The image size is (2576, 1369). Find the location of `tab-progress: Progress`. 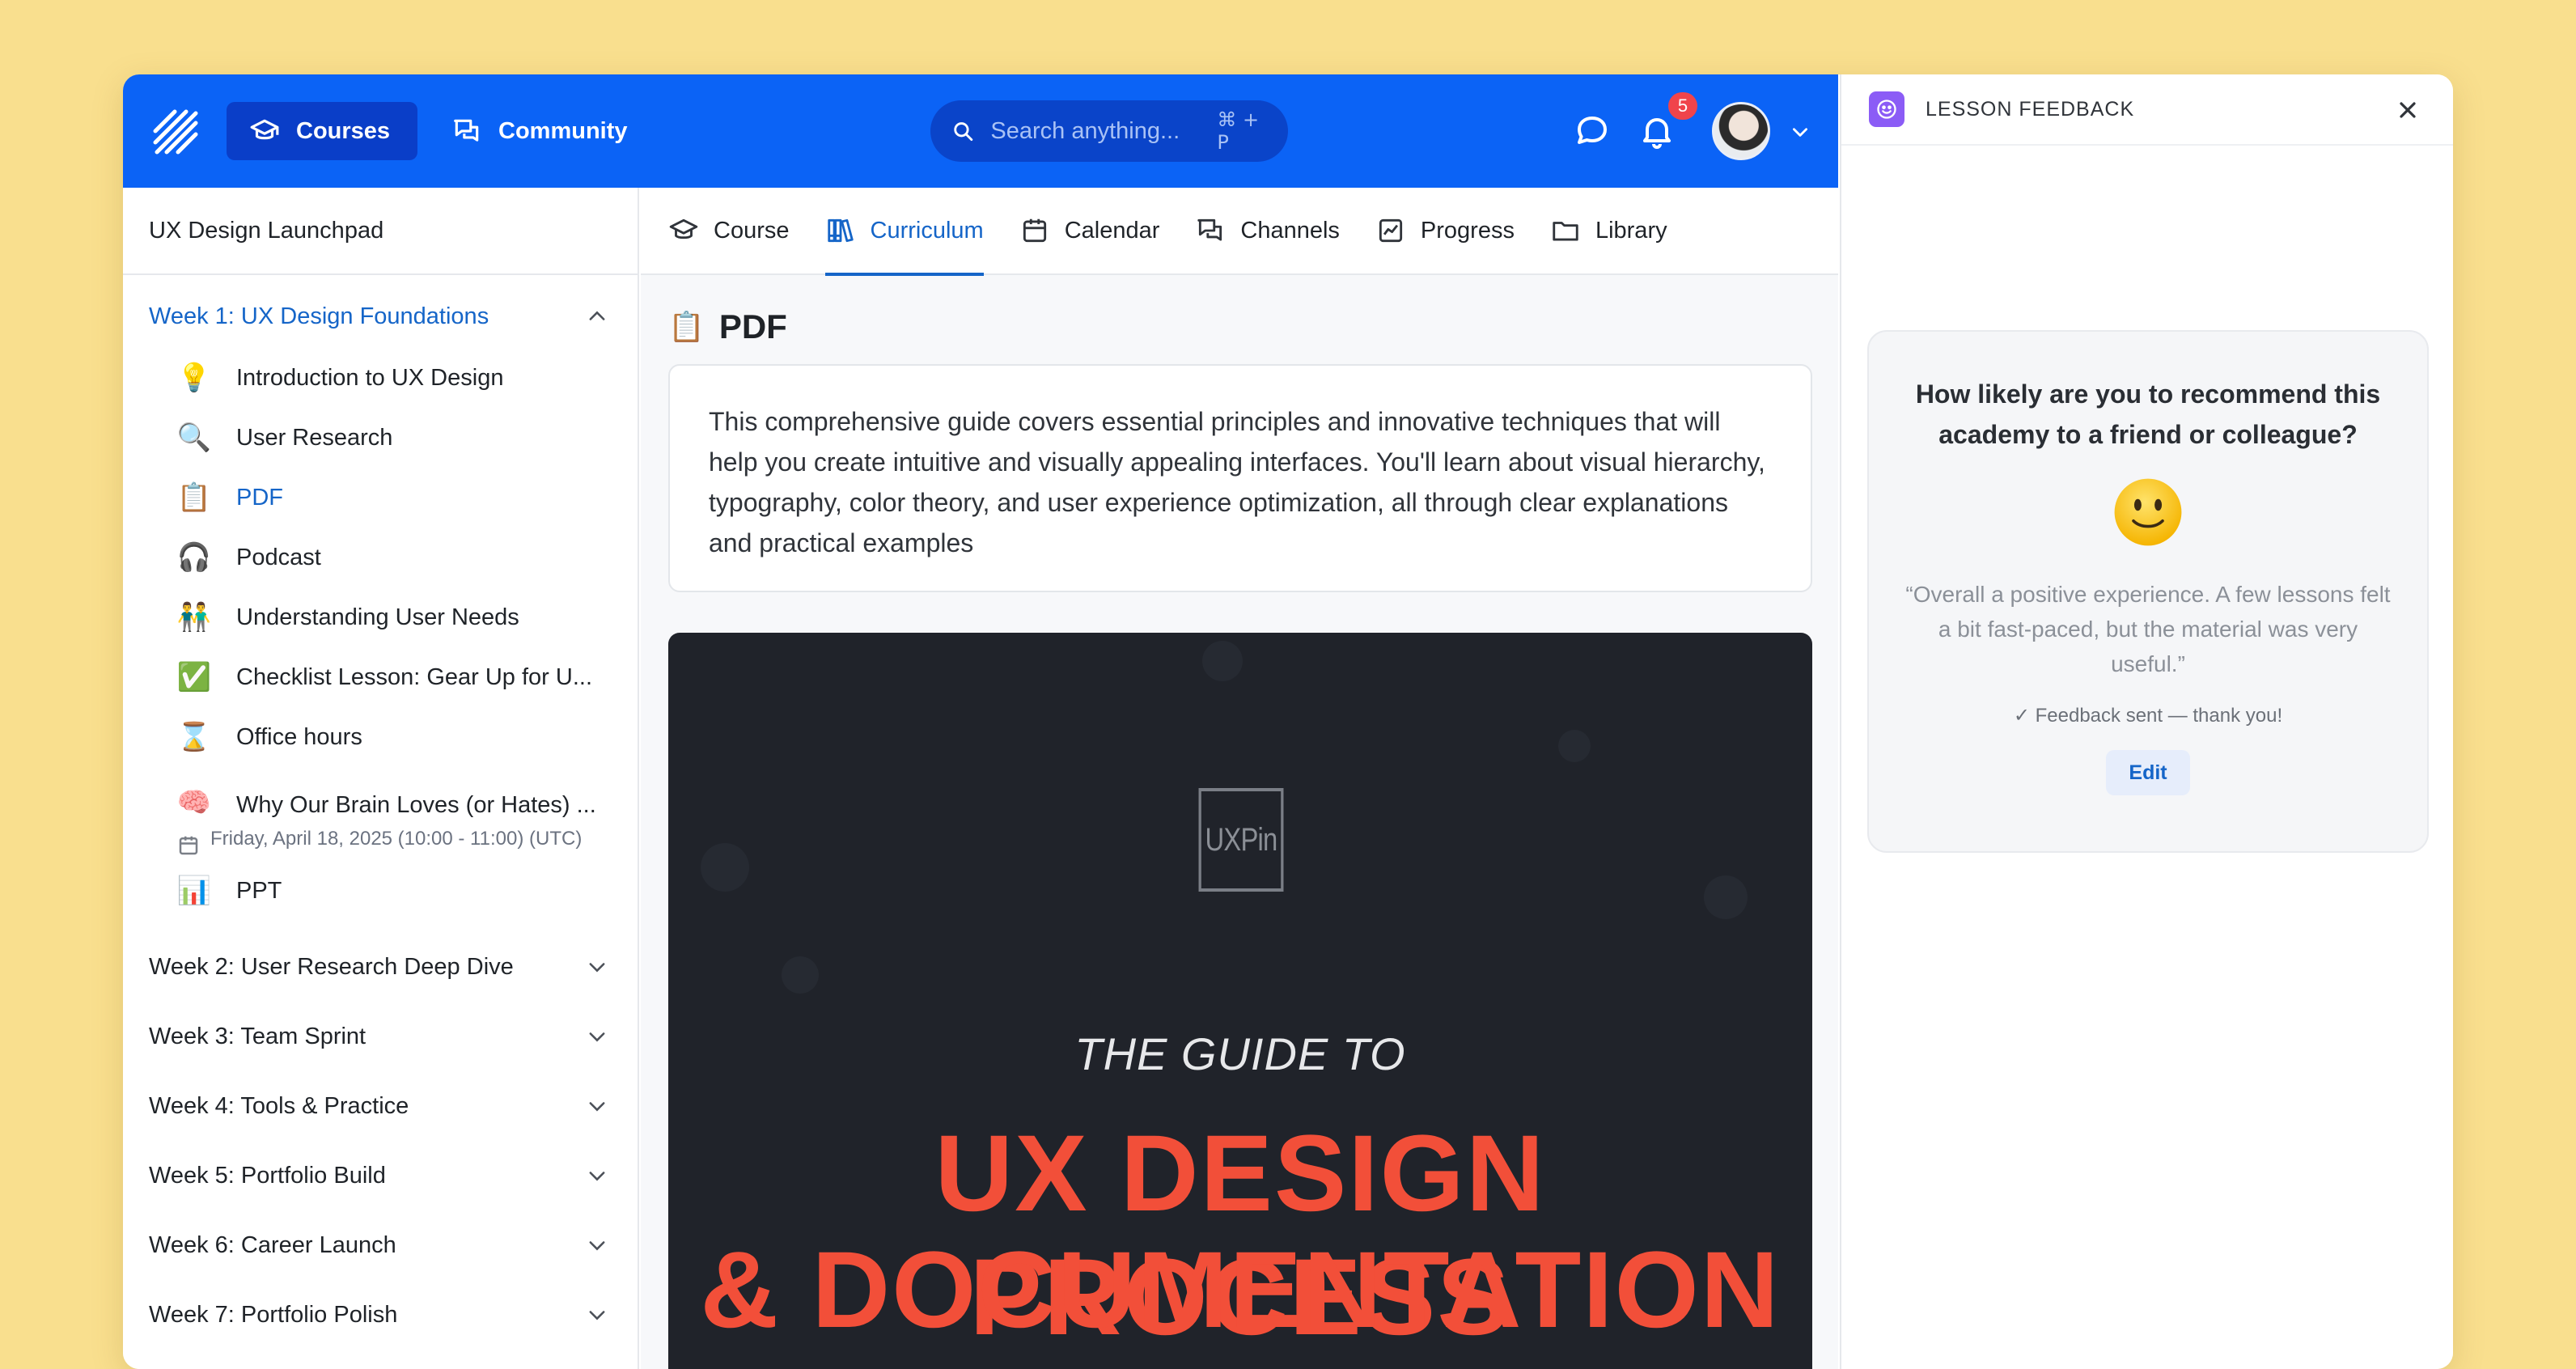

tab-progress: Progress is located at coordinates (1445, 230).